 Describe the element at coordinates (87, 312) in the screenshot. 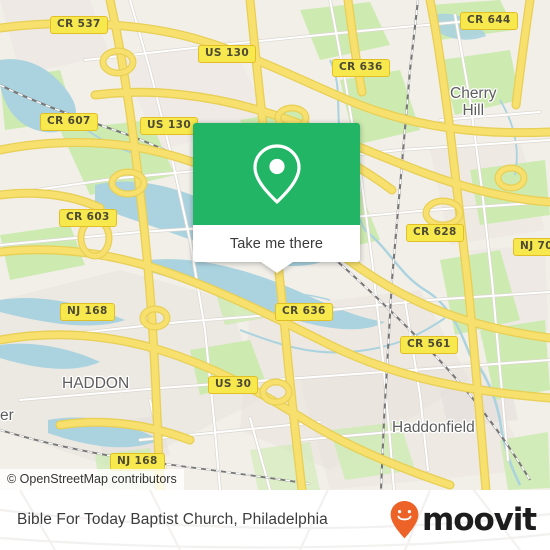

I see `route-shield-nj-168-n: NJ 168` at that location.